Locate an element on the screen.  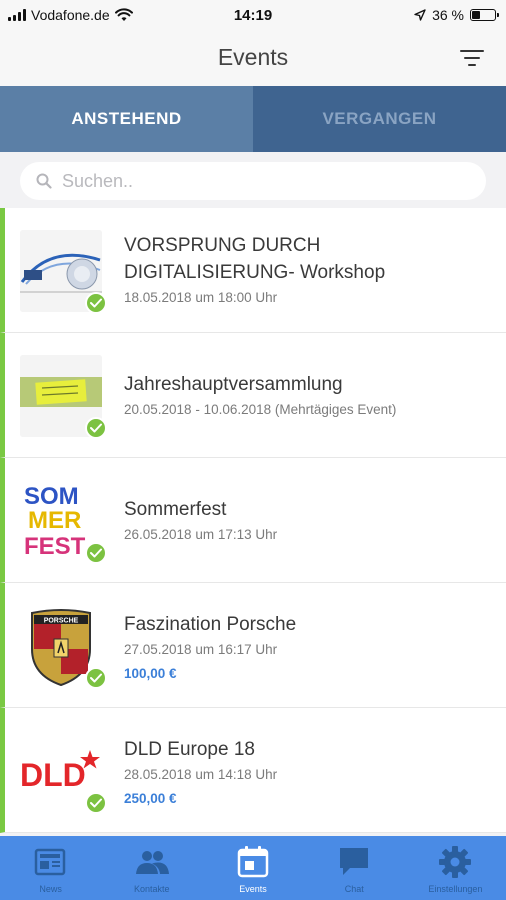
event-title: DLD Europe 18 is located at coordinates (189, 749).